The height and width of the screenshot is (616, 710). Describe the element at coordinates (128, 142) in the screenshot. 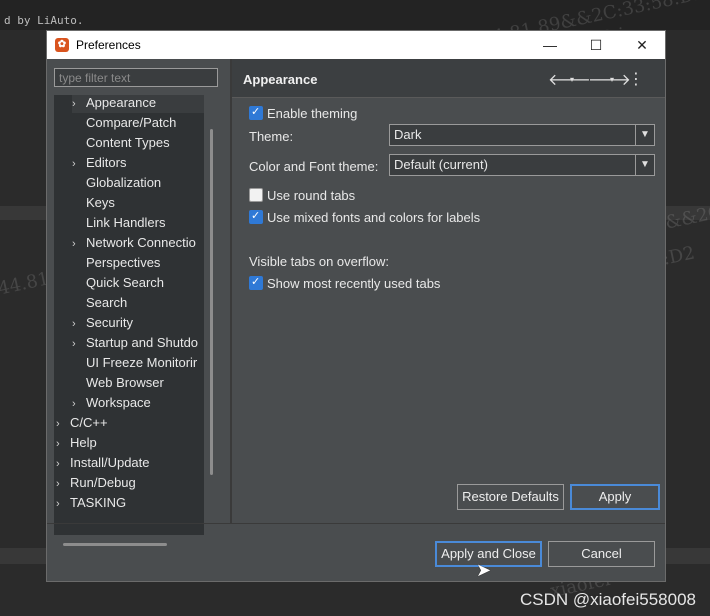

I see `tree-item-label: Content Types` at that location.